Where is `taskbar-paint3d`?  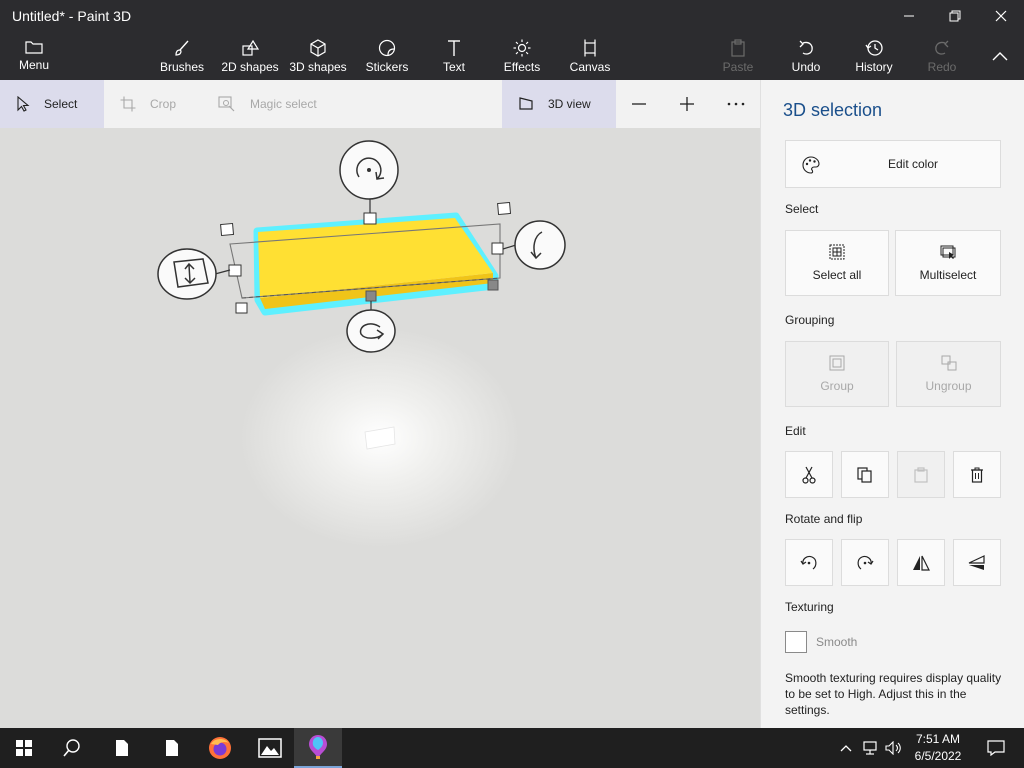
taskbar-paint3d is located at coordinates (318, 748).